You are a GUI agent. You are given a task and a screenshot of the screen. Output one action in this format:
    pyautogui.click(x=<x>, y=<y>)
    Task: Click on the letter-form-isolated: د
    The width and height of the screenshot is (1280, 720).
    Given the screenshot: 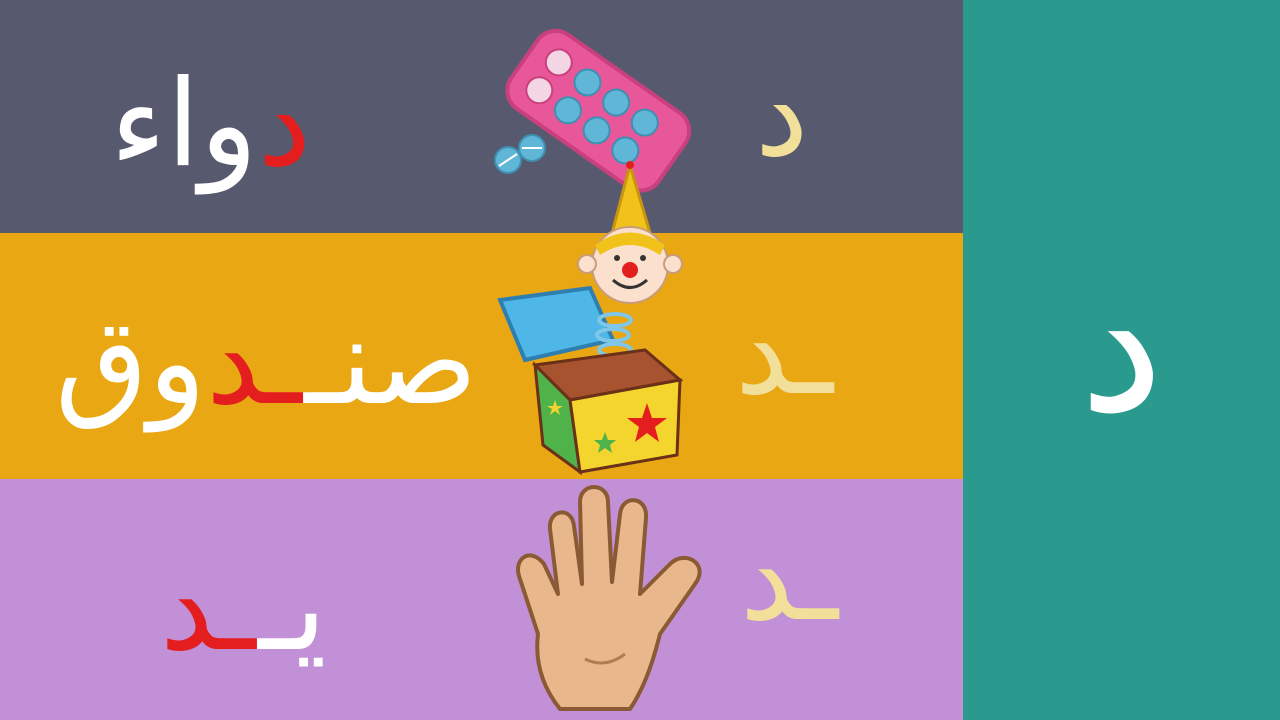 What is the action you would take?
    pyautogui.click(x=782, y=114)
    